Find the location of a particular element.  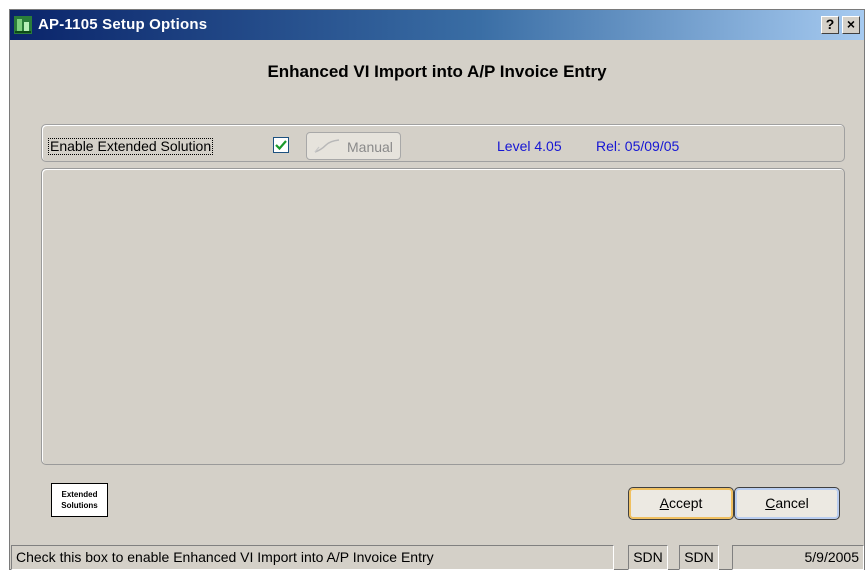

enable-extended-solution-checkbox is located at coordinates (281, 145).